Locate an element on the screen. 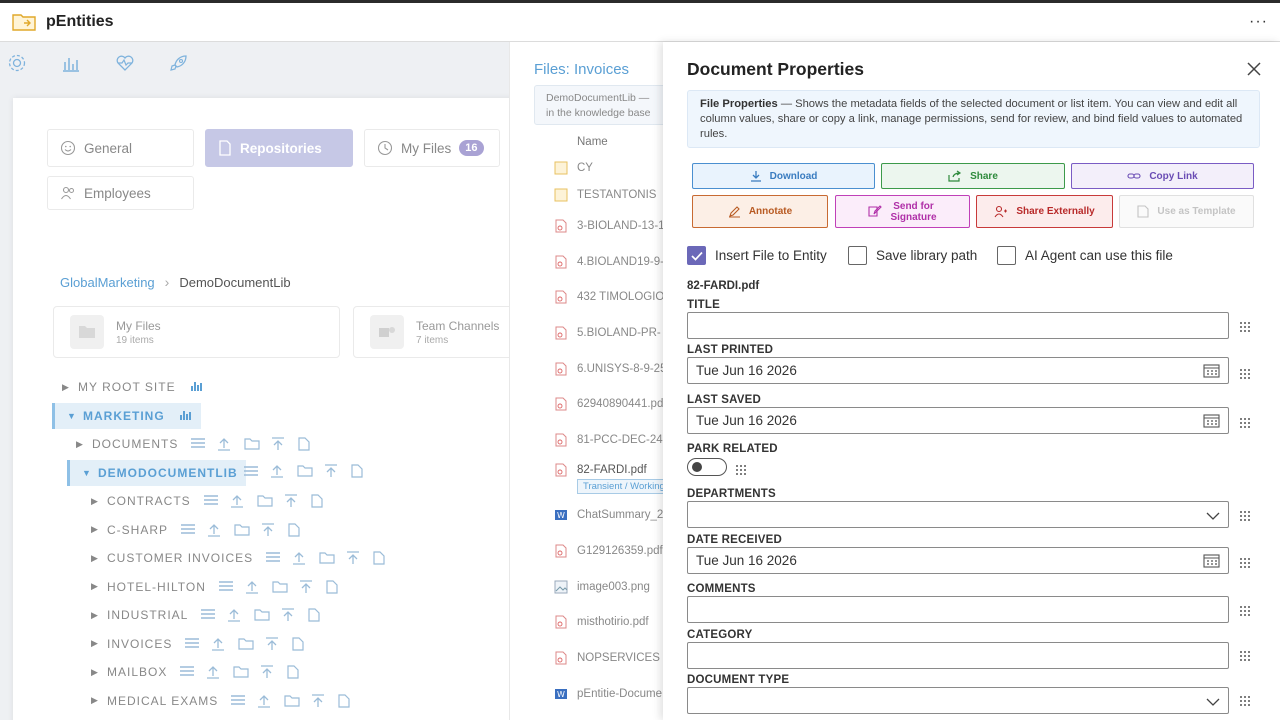 This screenshot has width=1280, height=720. share-button: Share is located at coordinates (973, 176).